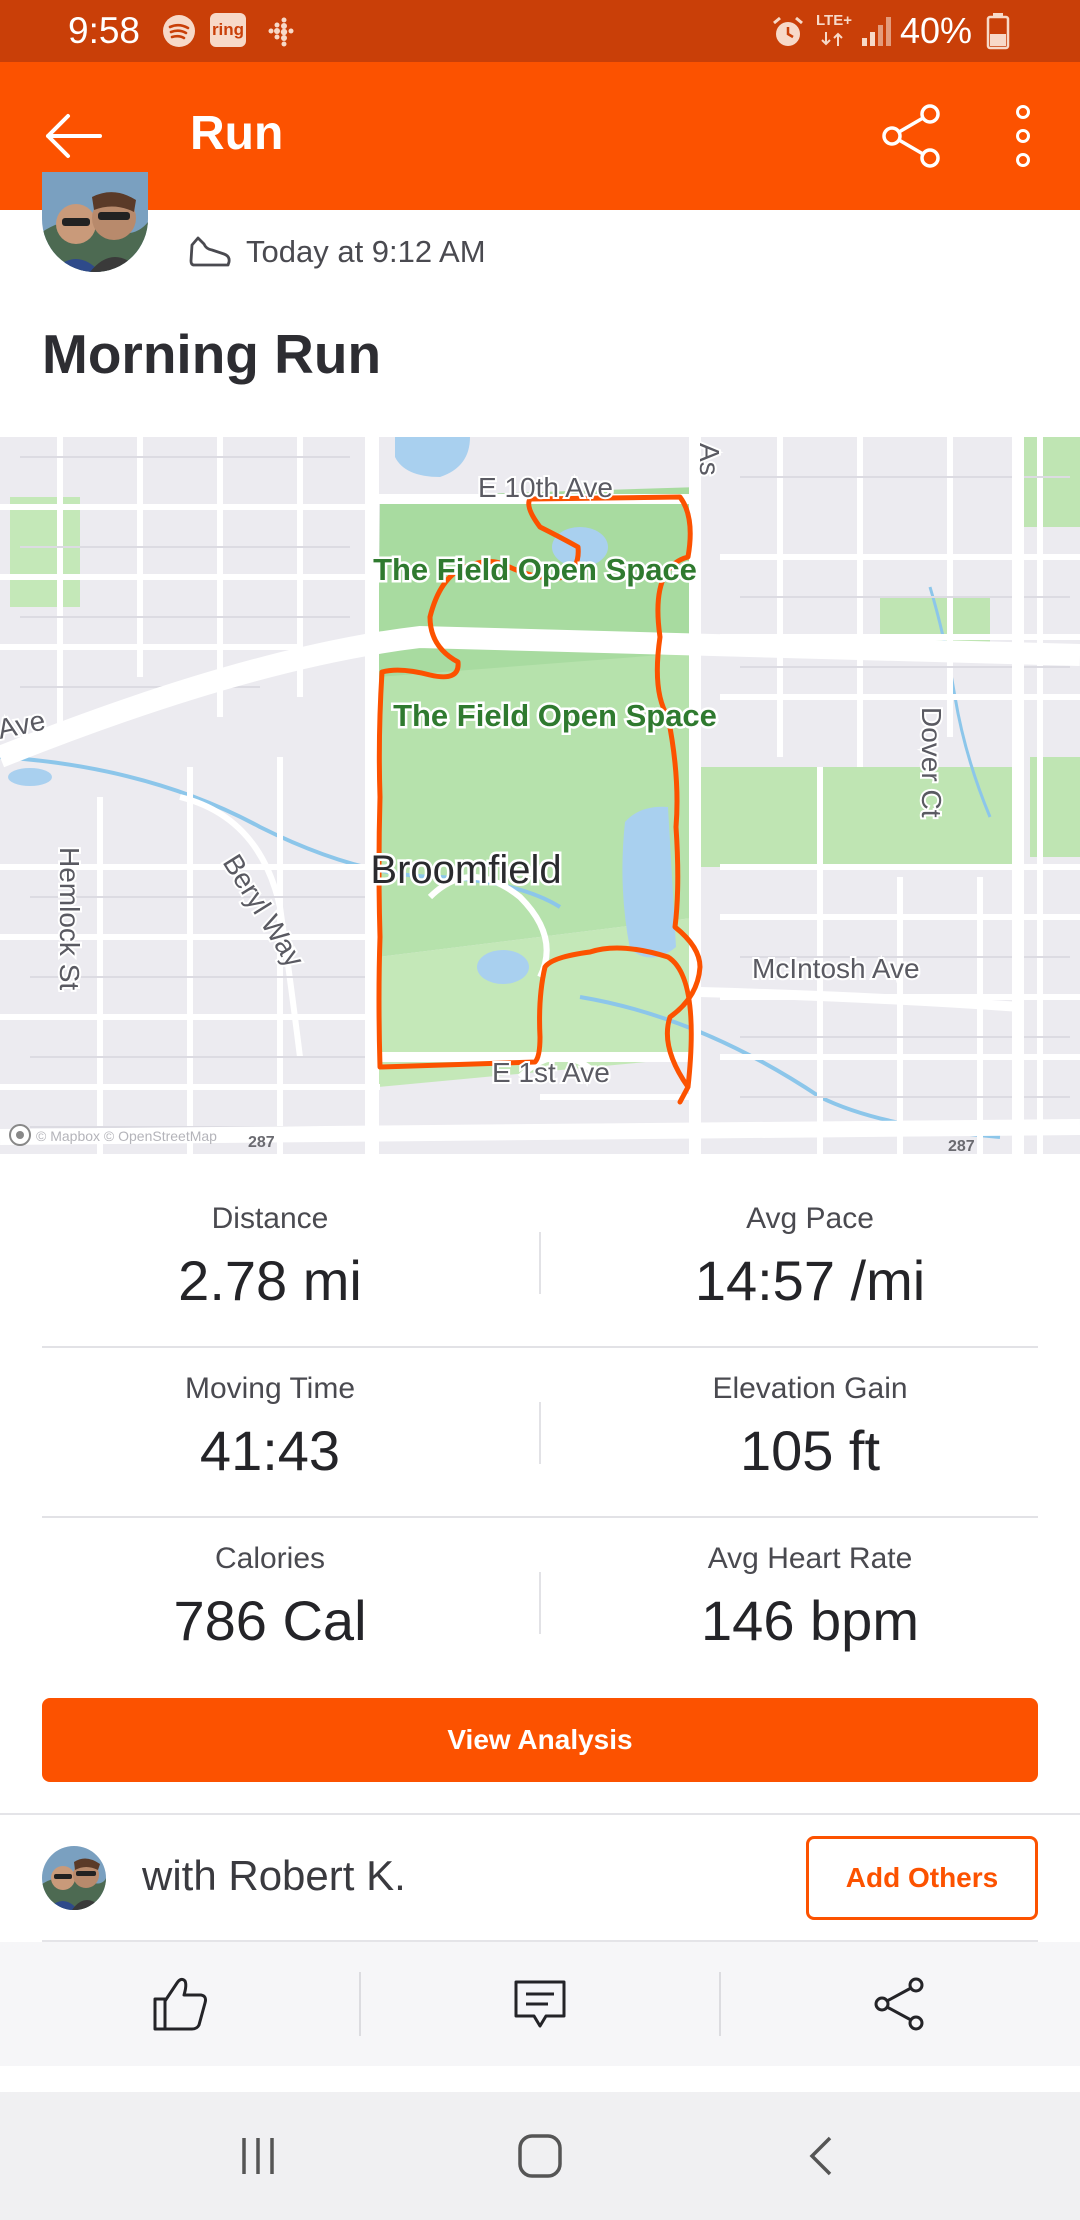 This screenshot has width=1080, height=2220. I want to click on add-others-button: Add Others, so click(922, 1878).